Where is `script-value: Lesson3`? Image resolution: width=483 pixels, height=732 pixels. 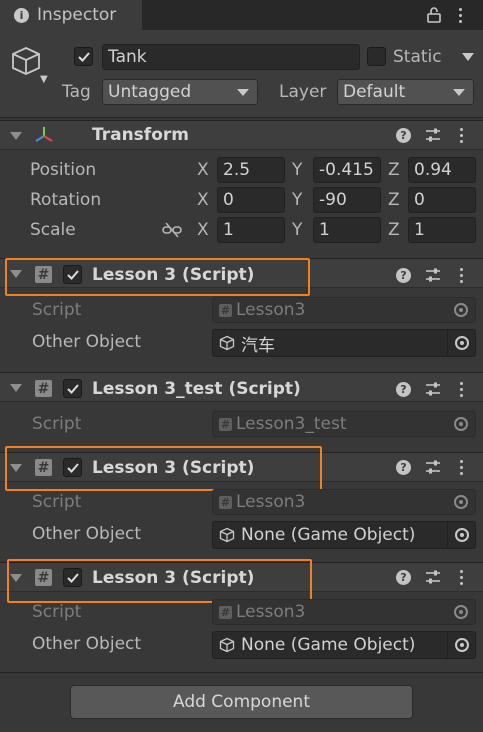
script-value: Lesson3 is located at coordinates (271, 310).